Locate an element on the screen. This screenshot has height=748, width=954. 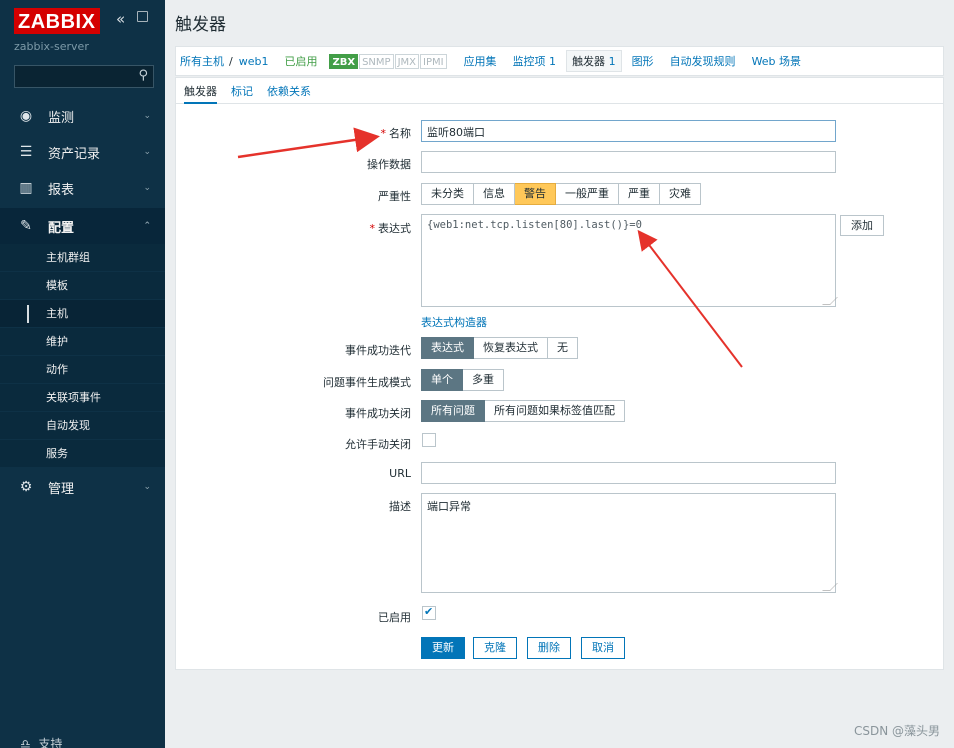
jmx-tag: JMX is located at coordinates (406, 61).